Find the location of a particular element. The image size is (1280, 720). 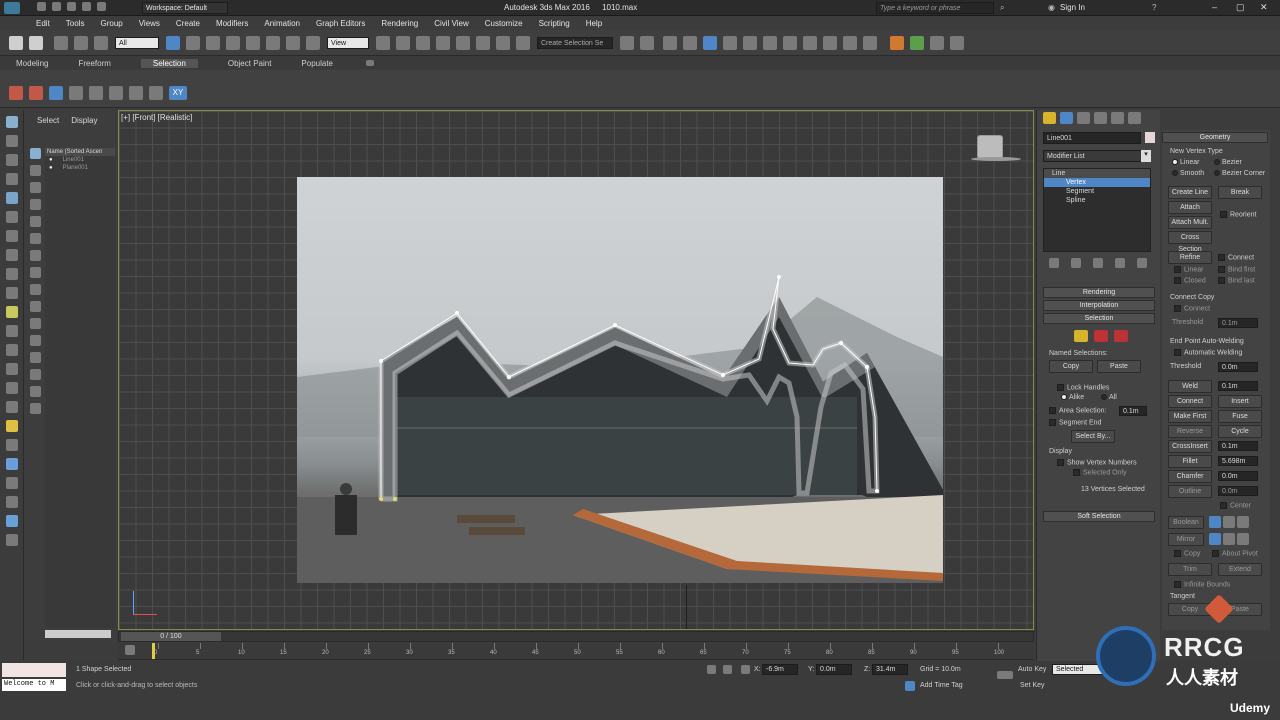

plugin-green-icon is located at coordinates (917, 42).